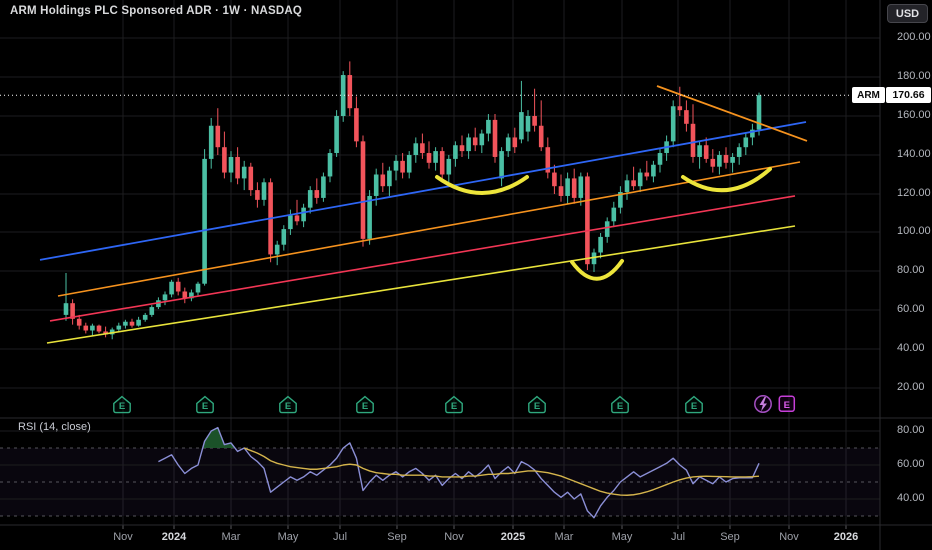 The width and height of the screenshot is (932, 550). What do you see at coordinates (911, 387) in the screenshot?
I see `price-tick-label: 20.00` at bounding box center [911, 387].